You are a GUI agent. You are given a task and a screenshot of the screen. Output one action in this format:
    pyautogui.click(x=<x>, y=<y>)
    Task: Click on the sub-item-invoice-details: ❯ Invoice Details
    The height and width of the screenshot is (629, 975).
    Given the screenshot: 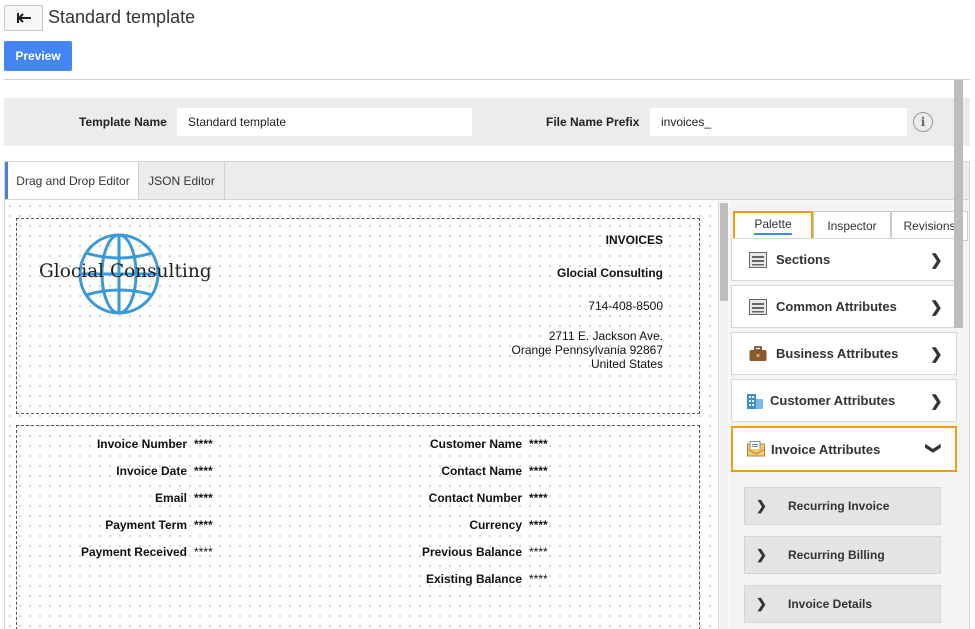 What is the action you would take?
    pyautogui.click(x=842, y=604)
    